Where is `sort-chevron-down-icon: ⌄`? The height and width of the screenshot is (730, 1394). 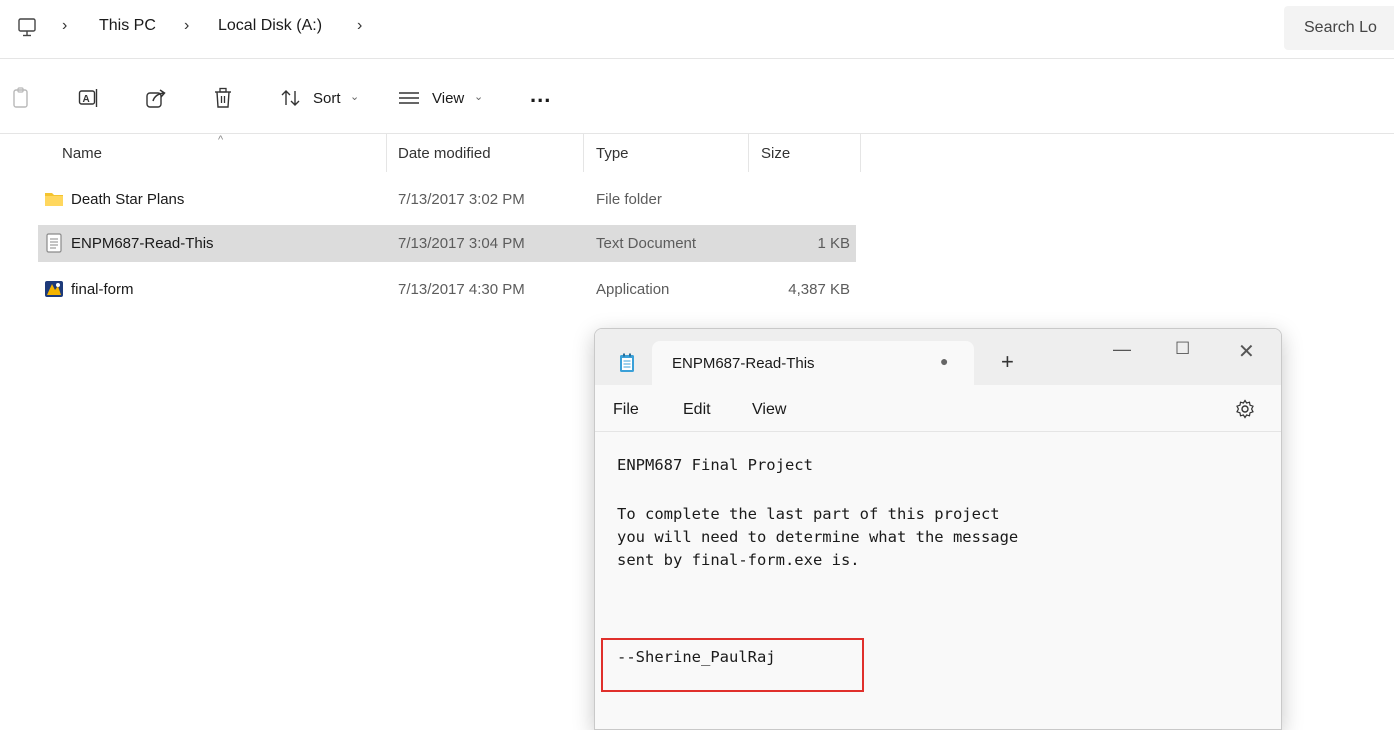
sort-chevron-down-icon: ⌄ is located at coordinates (354, 96).